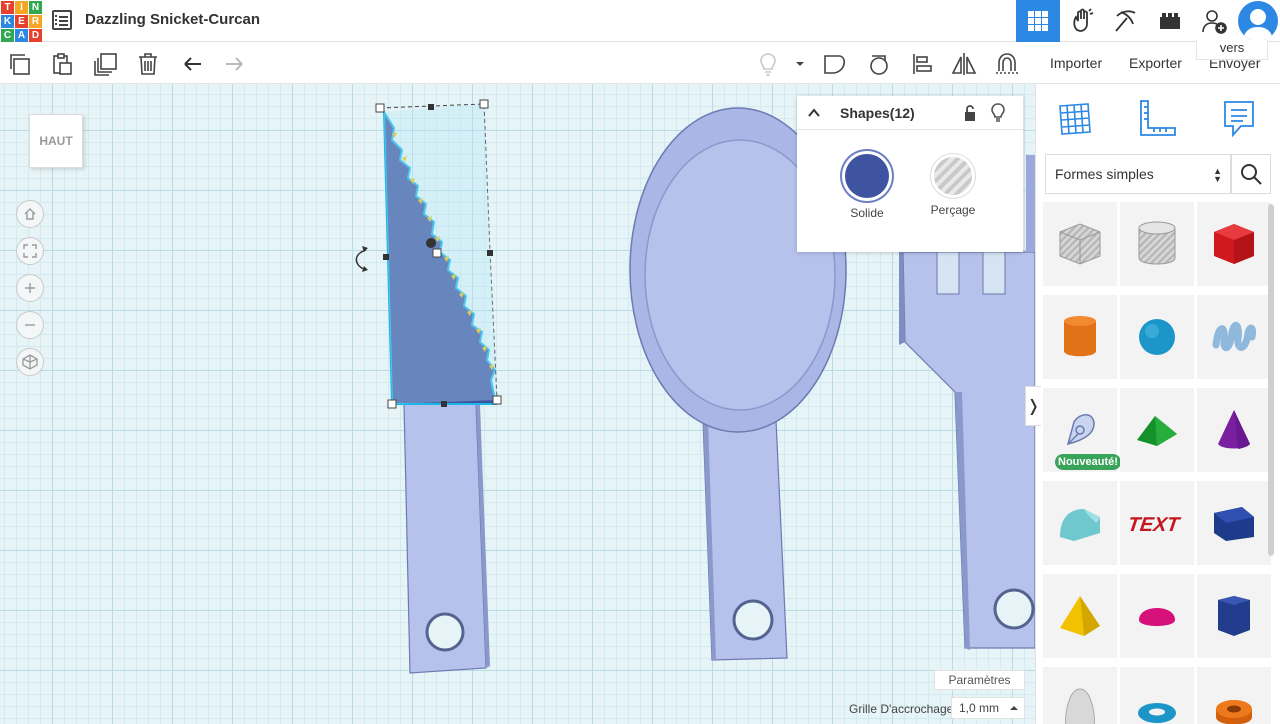 The height and width of the screenshot is (724, 1280). I want to click on solid-swatch, so click(867, 176).